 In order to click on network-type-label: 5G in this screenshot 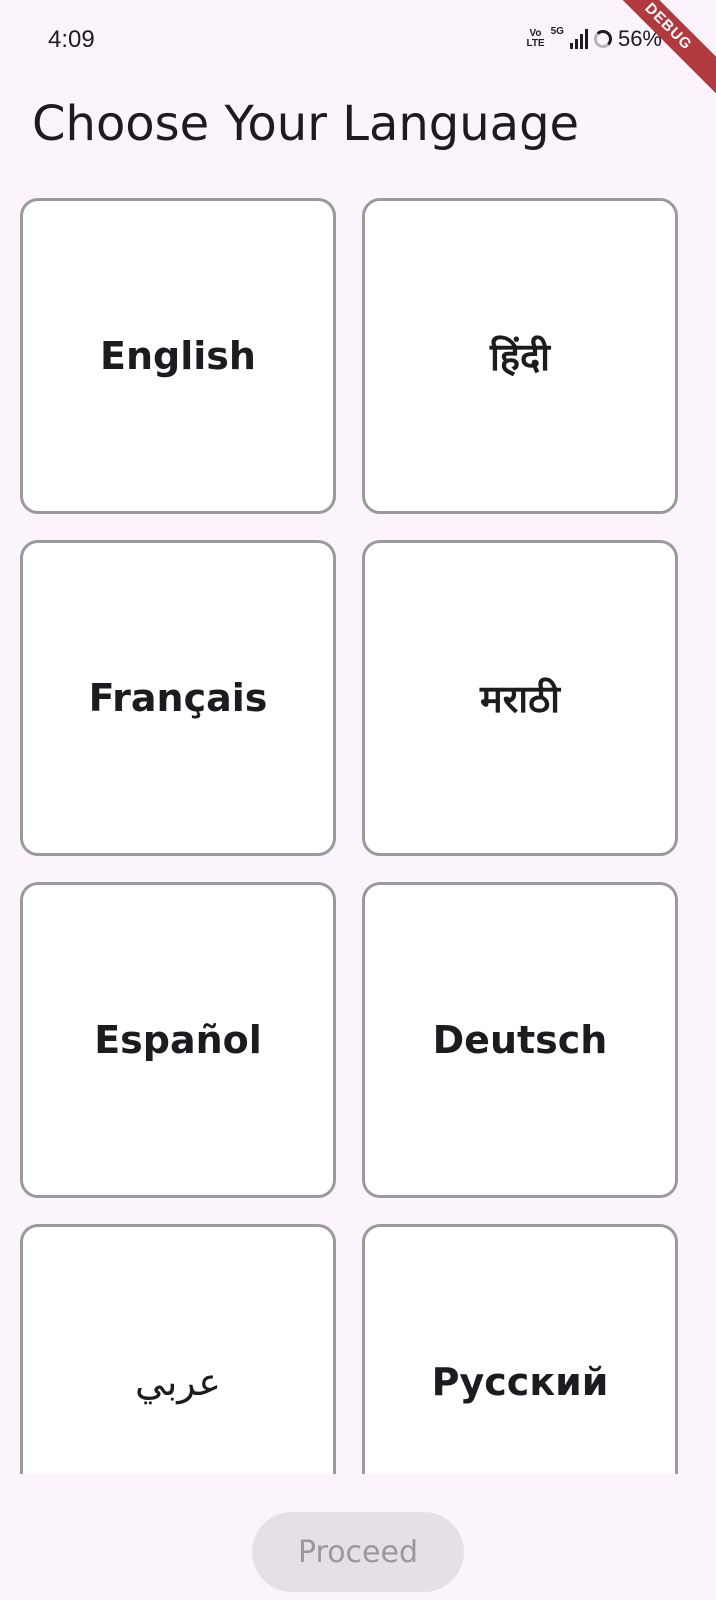, I will do `click(557, 31)`.